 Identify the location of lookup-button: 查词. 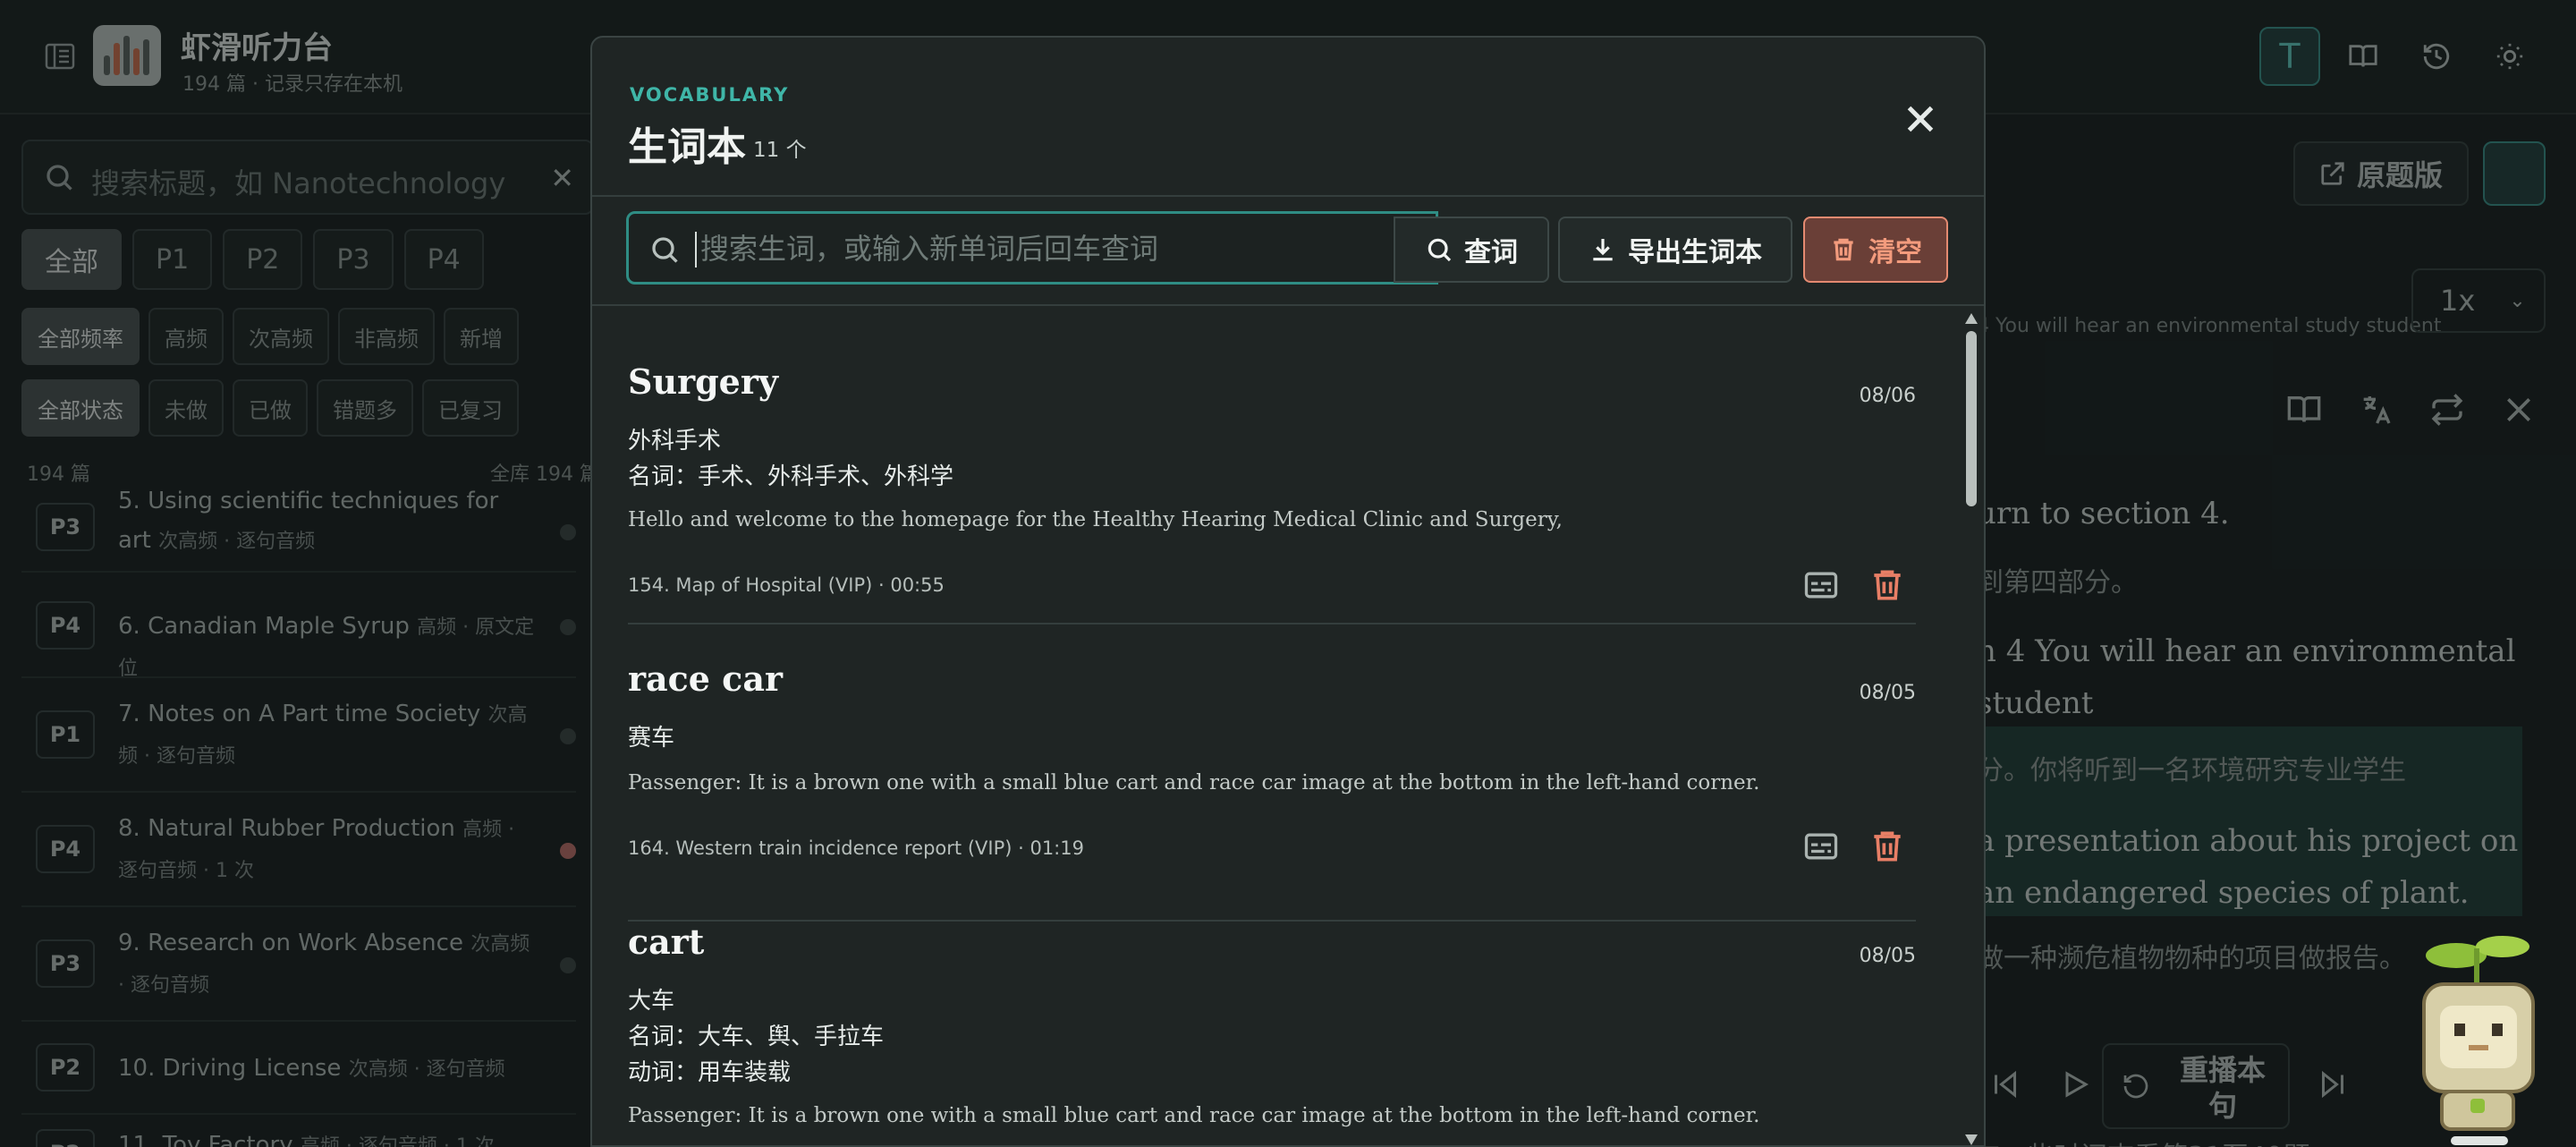
(1471, 250).